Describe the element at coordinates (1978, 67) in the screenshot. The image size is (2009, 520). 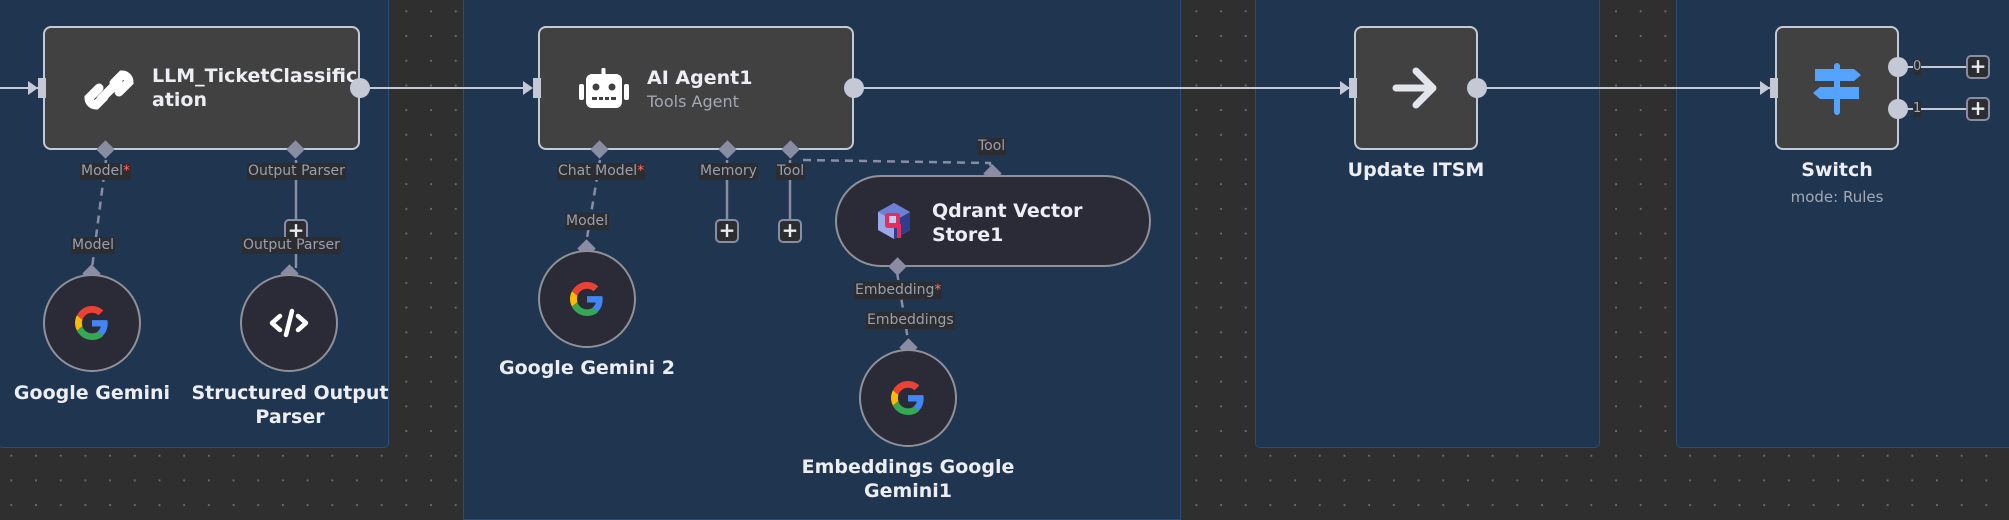
I see `add-output-0-button: +` at that location.